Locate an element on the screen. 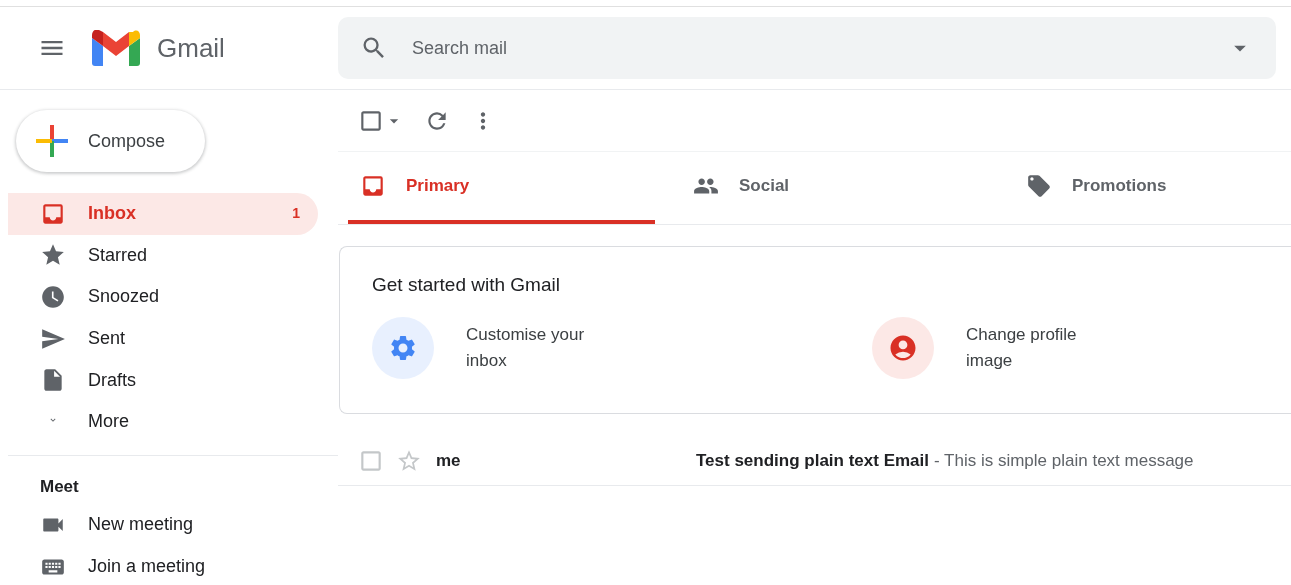 The width and height of the screenshot is (1291, 585). sidebar-item: Inbox 1 is located at coordinates (163, 214).